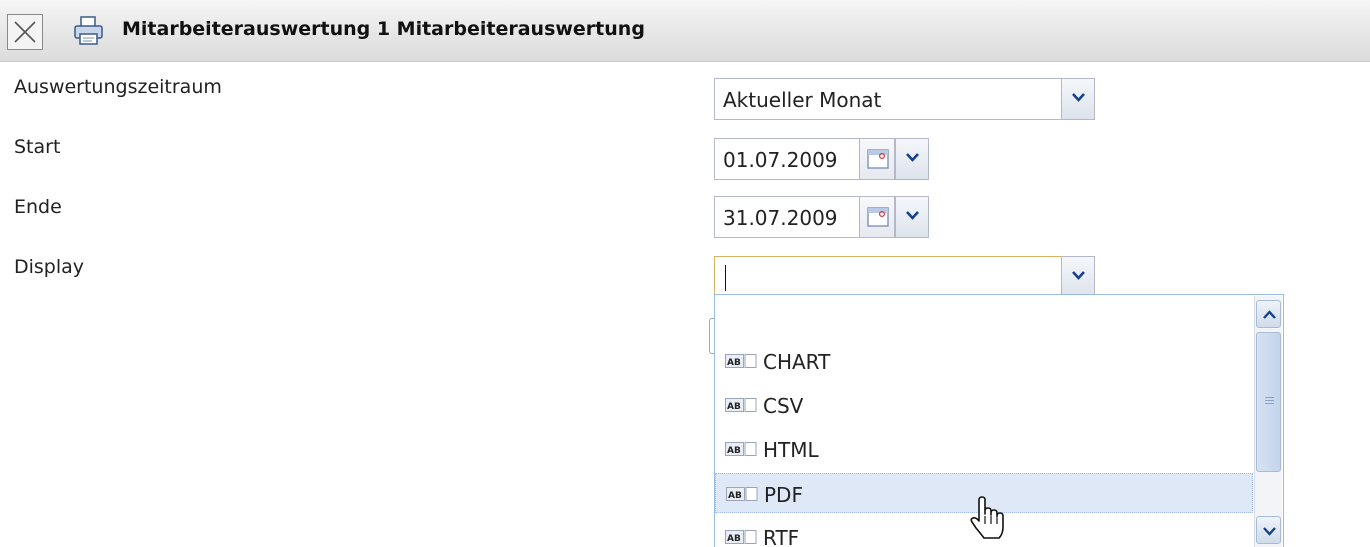 The image size is (1370, 547). Describe the element at coordinates (904, 99) in the screenshot. I see `period-select: Aktueller Monat` at that location.